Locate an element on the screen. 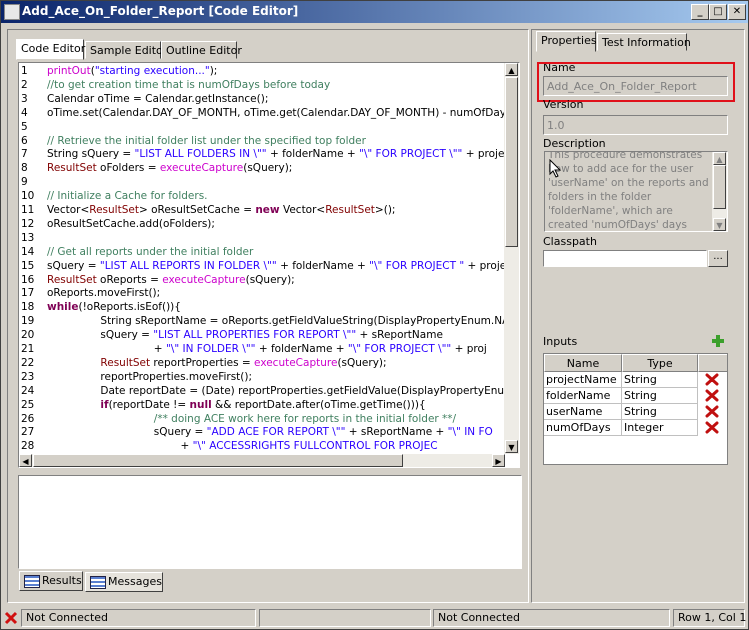  close-icon: ✕ is located at coordinates (737, 11).